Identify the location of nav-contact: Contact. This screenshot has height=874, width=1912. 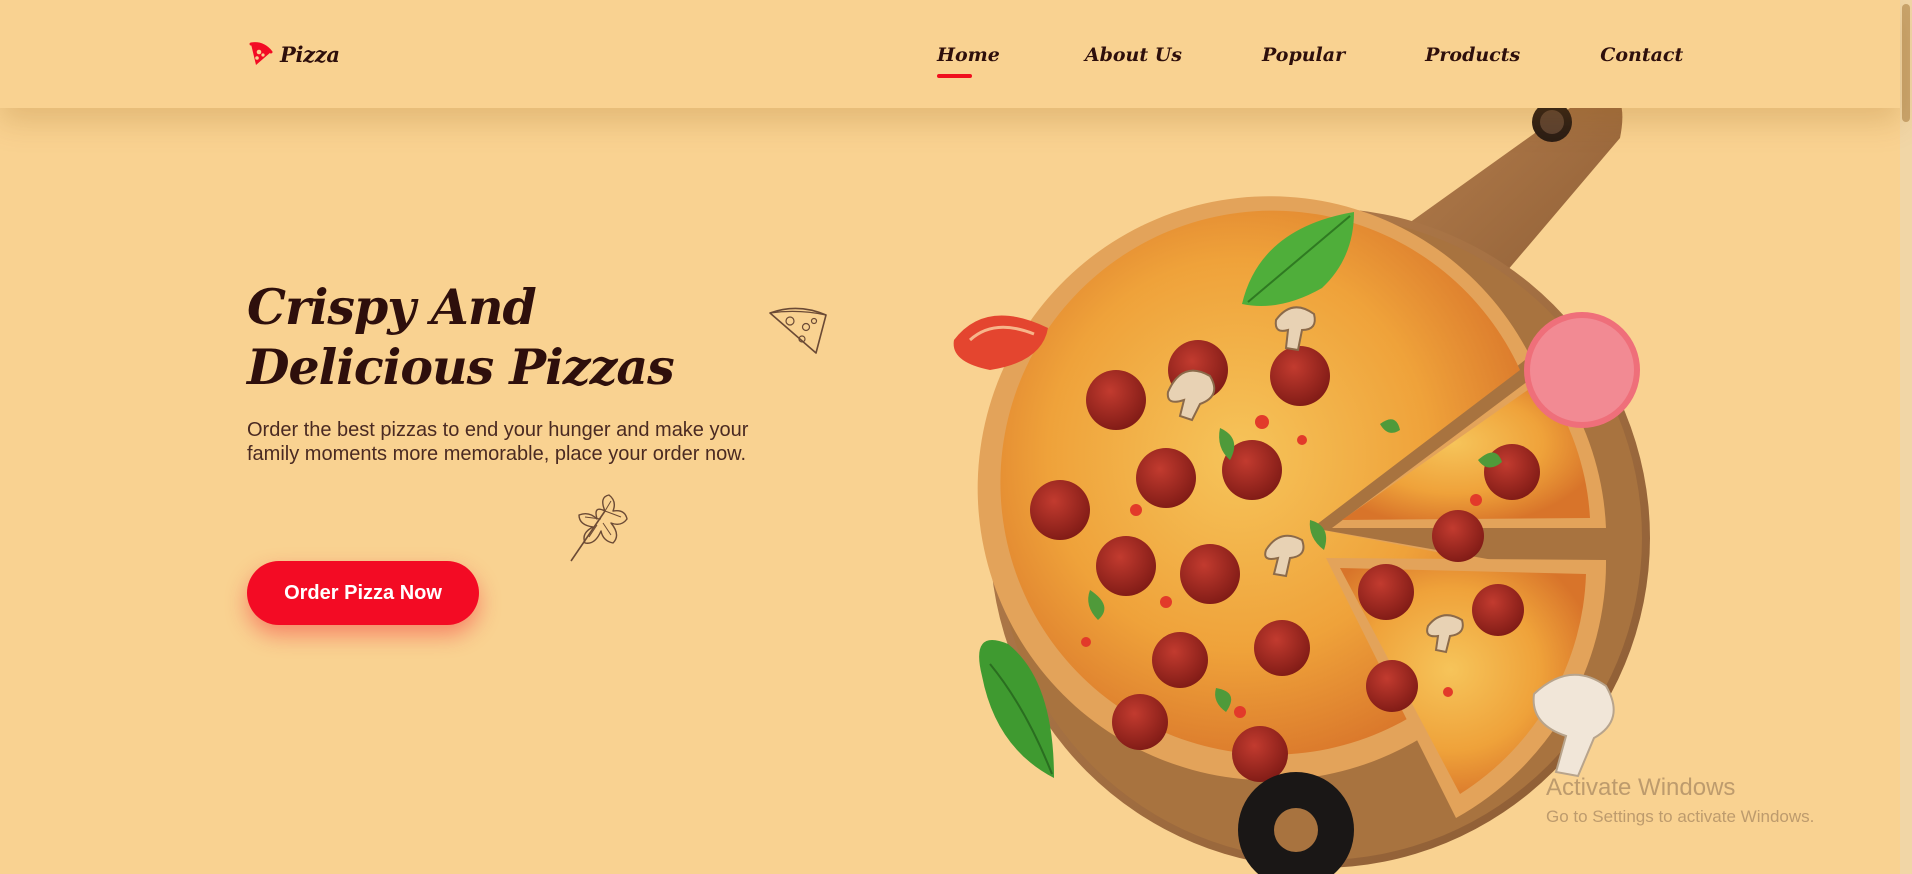
(1641, 55).